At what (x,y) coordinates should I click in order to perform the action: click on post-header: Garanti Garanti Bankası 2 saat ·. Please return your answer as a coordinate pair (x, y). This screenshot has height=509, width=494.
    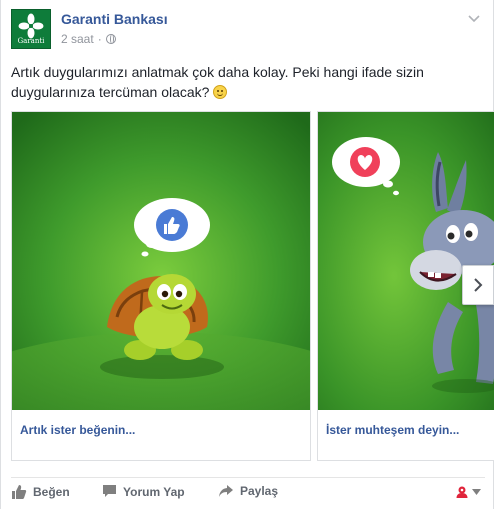
    Looking at the image, I should click on (248, 30).